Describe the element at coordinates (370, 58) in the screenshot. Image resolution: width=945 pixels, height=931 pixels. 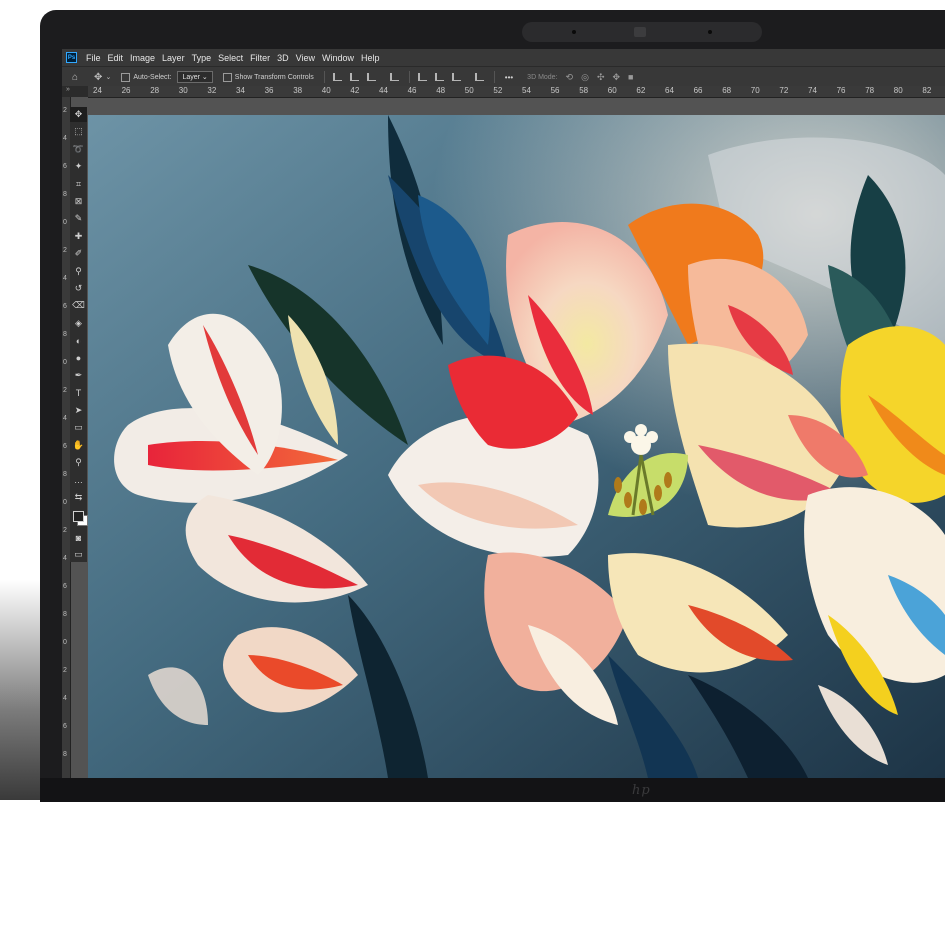
I see `menu-help: Help` at that location.